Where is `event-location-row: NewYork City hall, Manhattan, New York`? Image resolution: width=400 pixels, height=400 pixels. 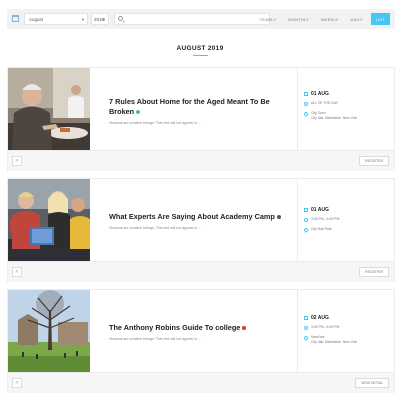 event-location-row: NewYork City hall, Manhattan, New York is located at coordinates (330, 339).